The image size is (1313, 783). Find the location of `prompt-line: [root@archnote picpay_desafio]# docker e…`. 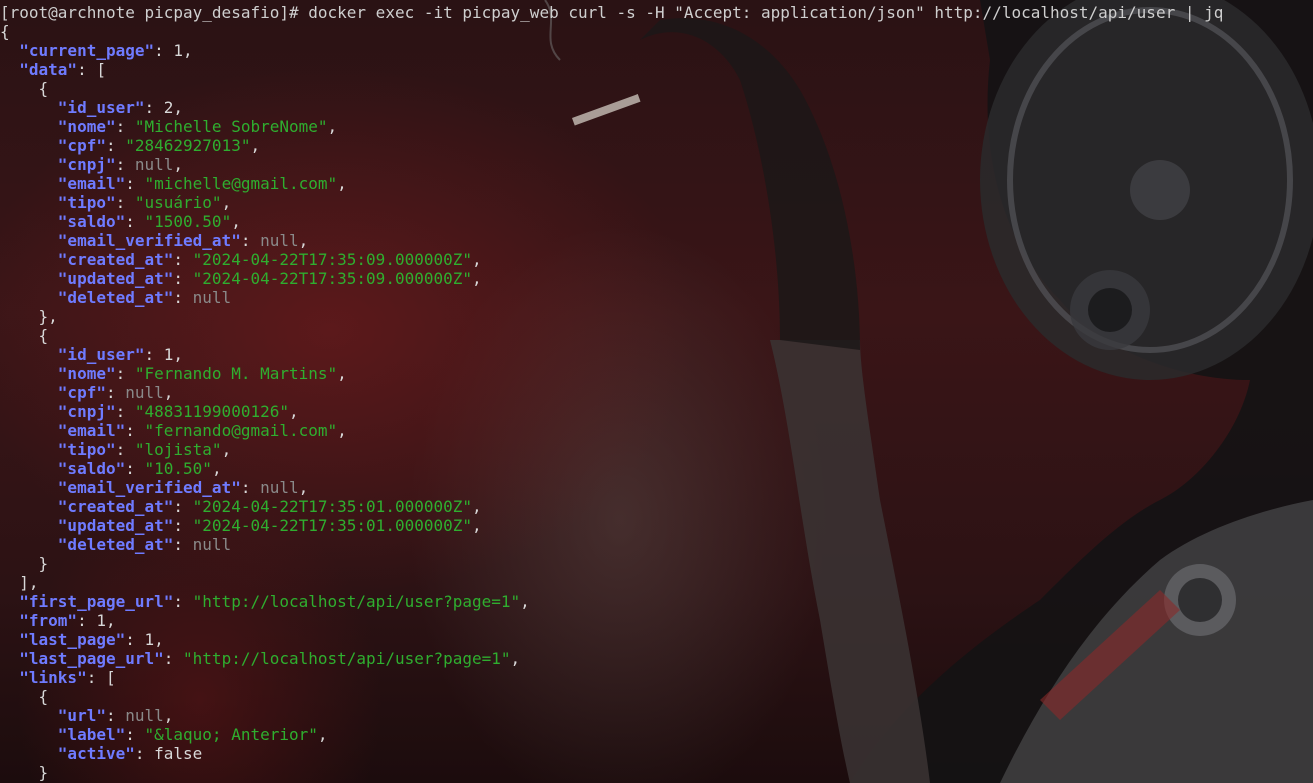

prompt-line: [root@archnote picpay_desafio]# docker e… is located at coordinates (611, 12).